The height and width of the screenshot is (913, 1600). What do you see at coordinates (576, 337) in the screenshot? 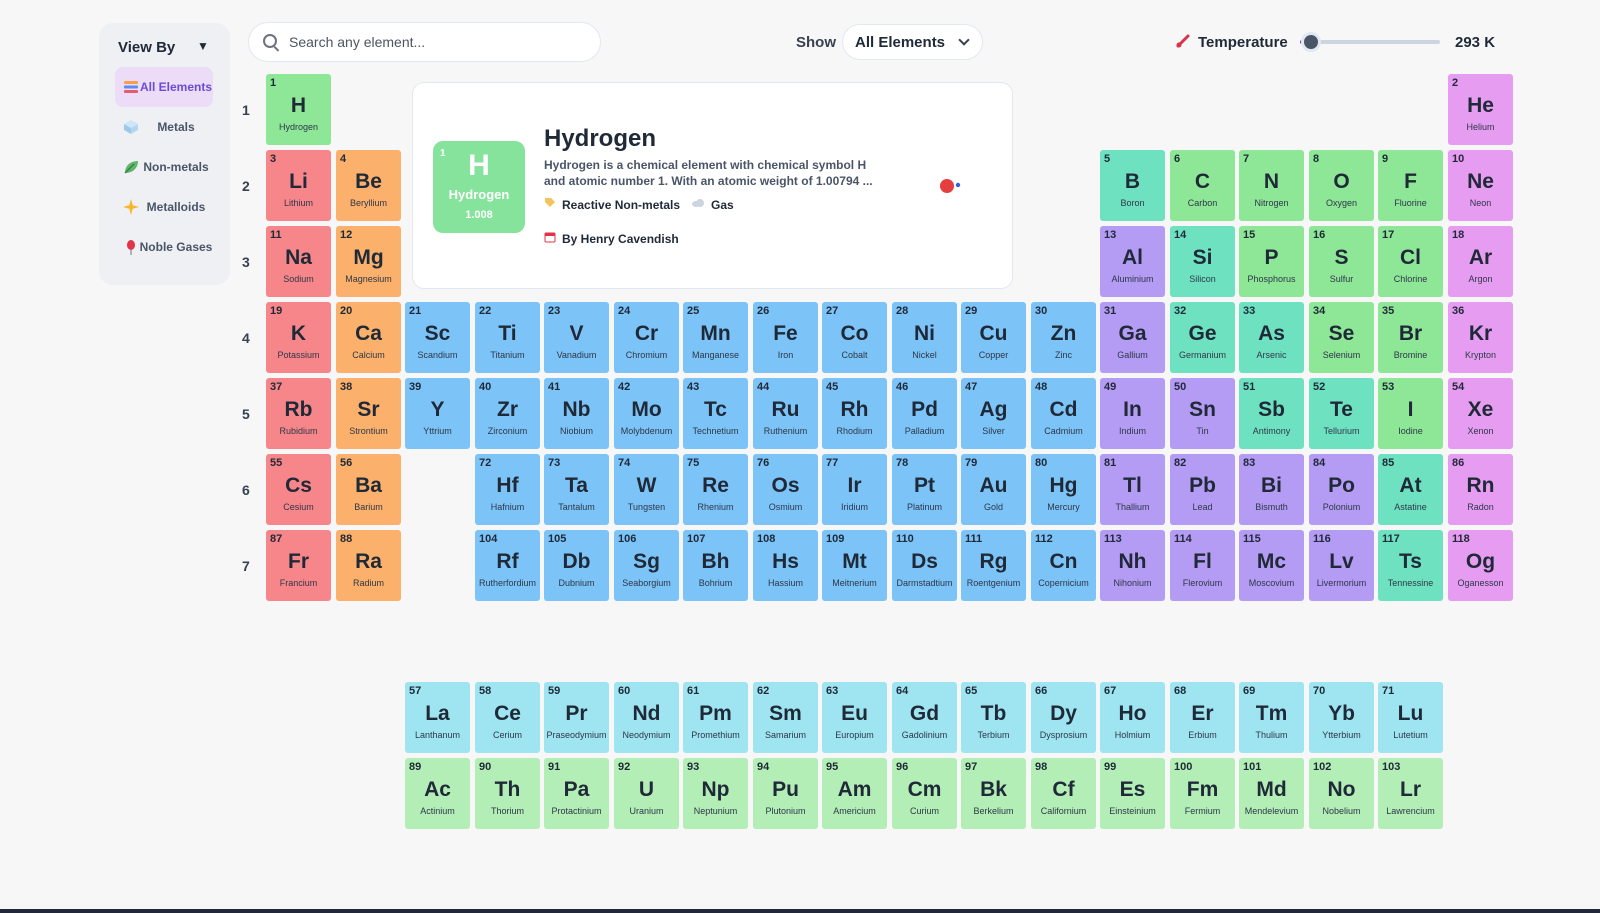
I see `element-cell-vanadium: 23 V Vanadium` at bounding box center [576, 337].